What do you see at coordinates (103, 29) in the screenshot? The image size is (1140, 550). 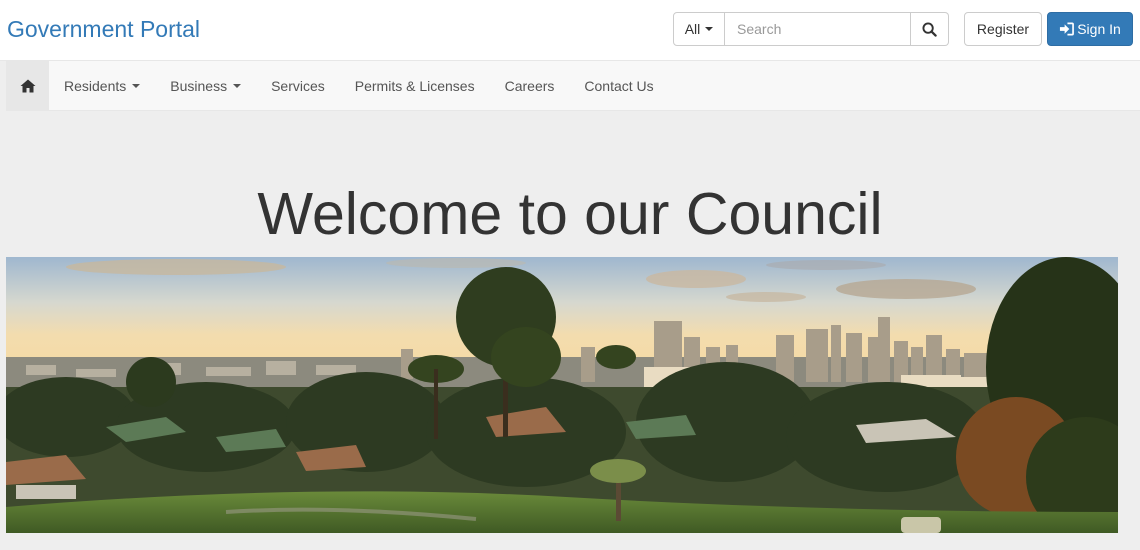 I see `brand-logo-link: Government Portal` at bounding box center [103, 29].